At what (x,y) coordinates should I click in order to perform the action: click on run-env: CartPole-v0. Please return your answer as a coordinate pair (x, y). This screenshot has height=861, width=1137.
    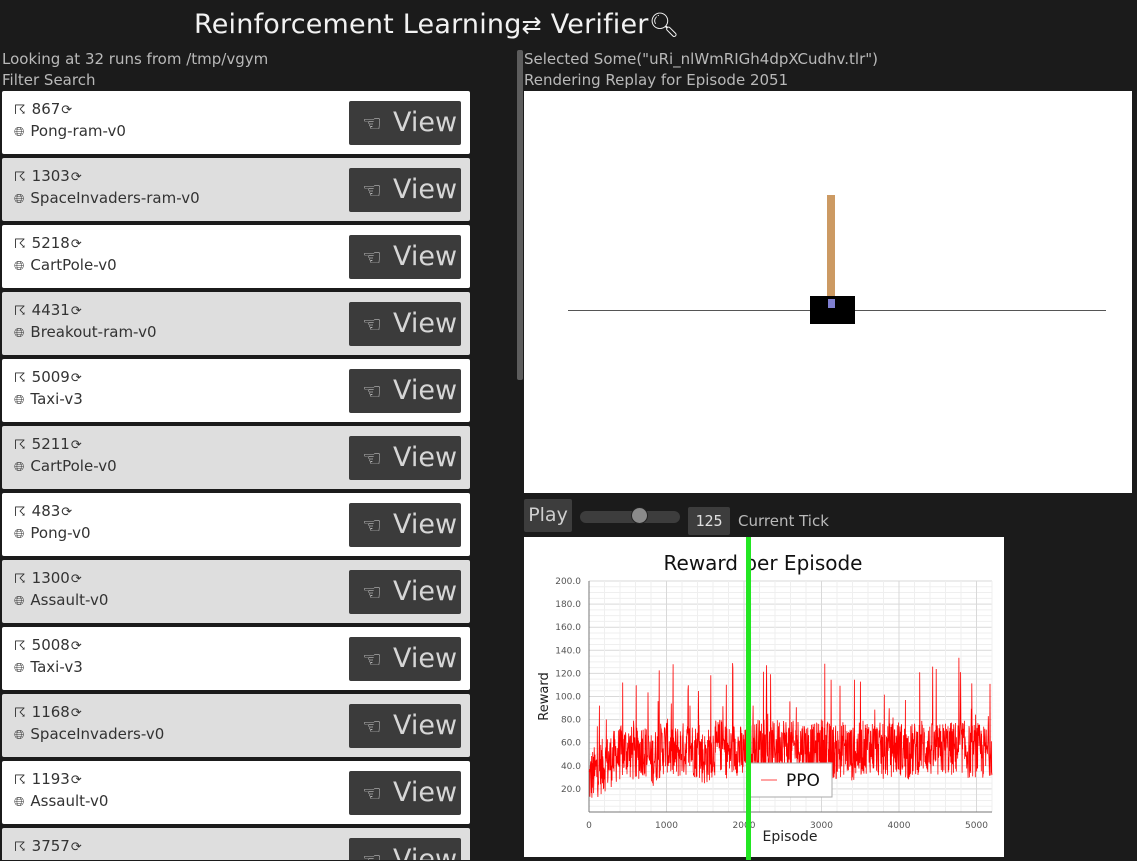
    Looking at the image, I should click on (73, 466).